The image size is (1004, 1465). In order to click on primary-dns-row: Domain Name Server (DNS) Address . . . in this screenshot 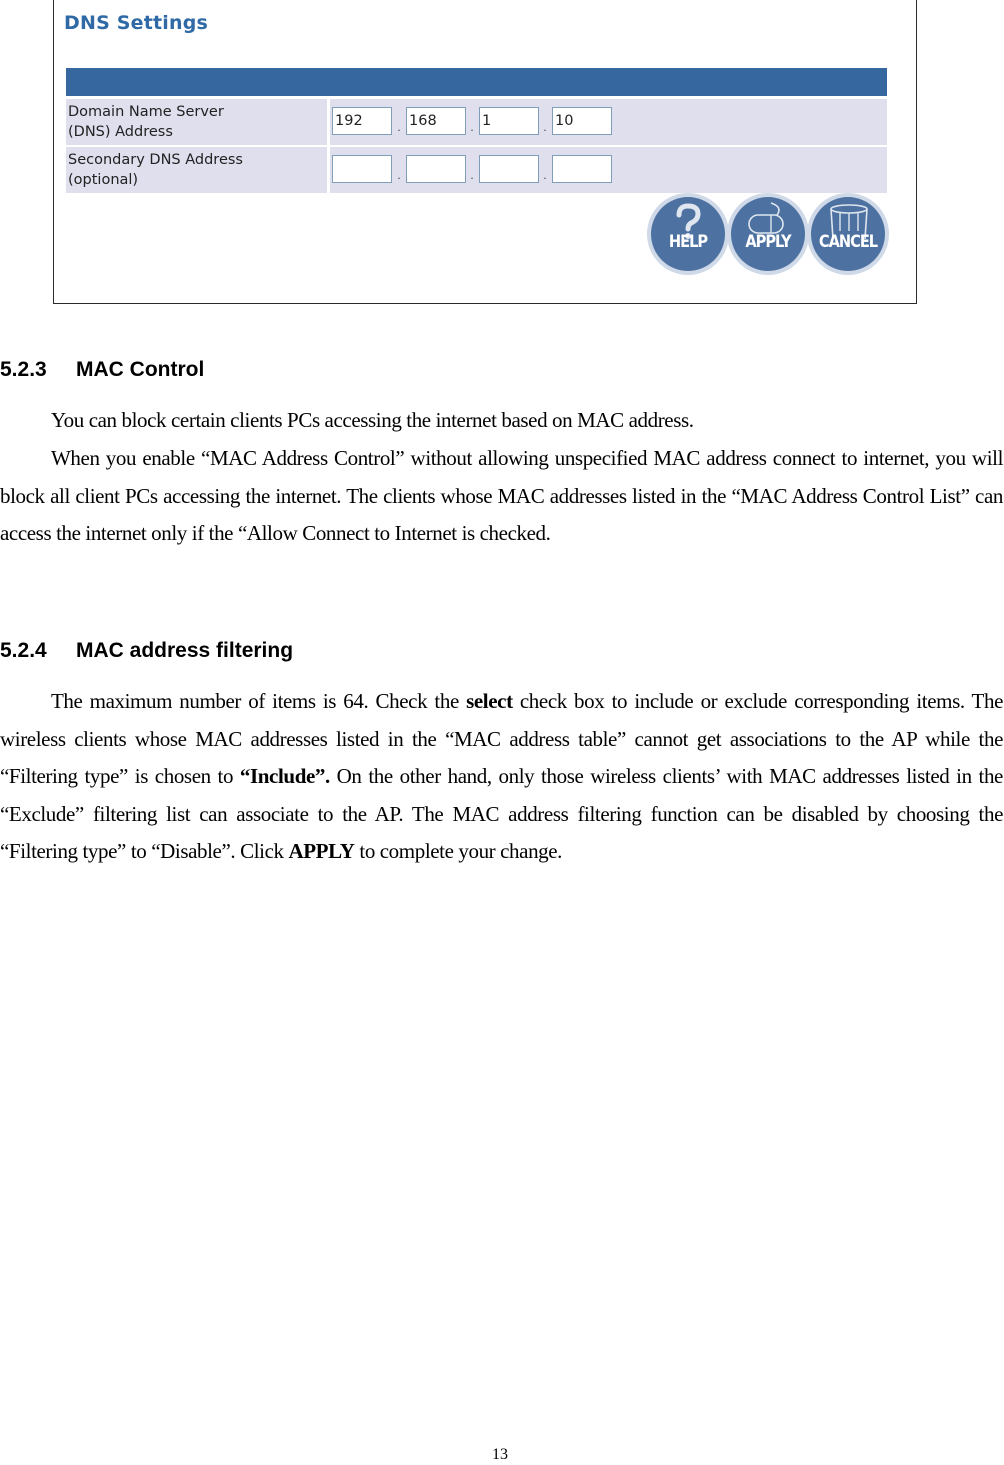, I will do `click(476, 122)`.